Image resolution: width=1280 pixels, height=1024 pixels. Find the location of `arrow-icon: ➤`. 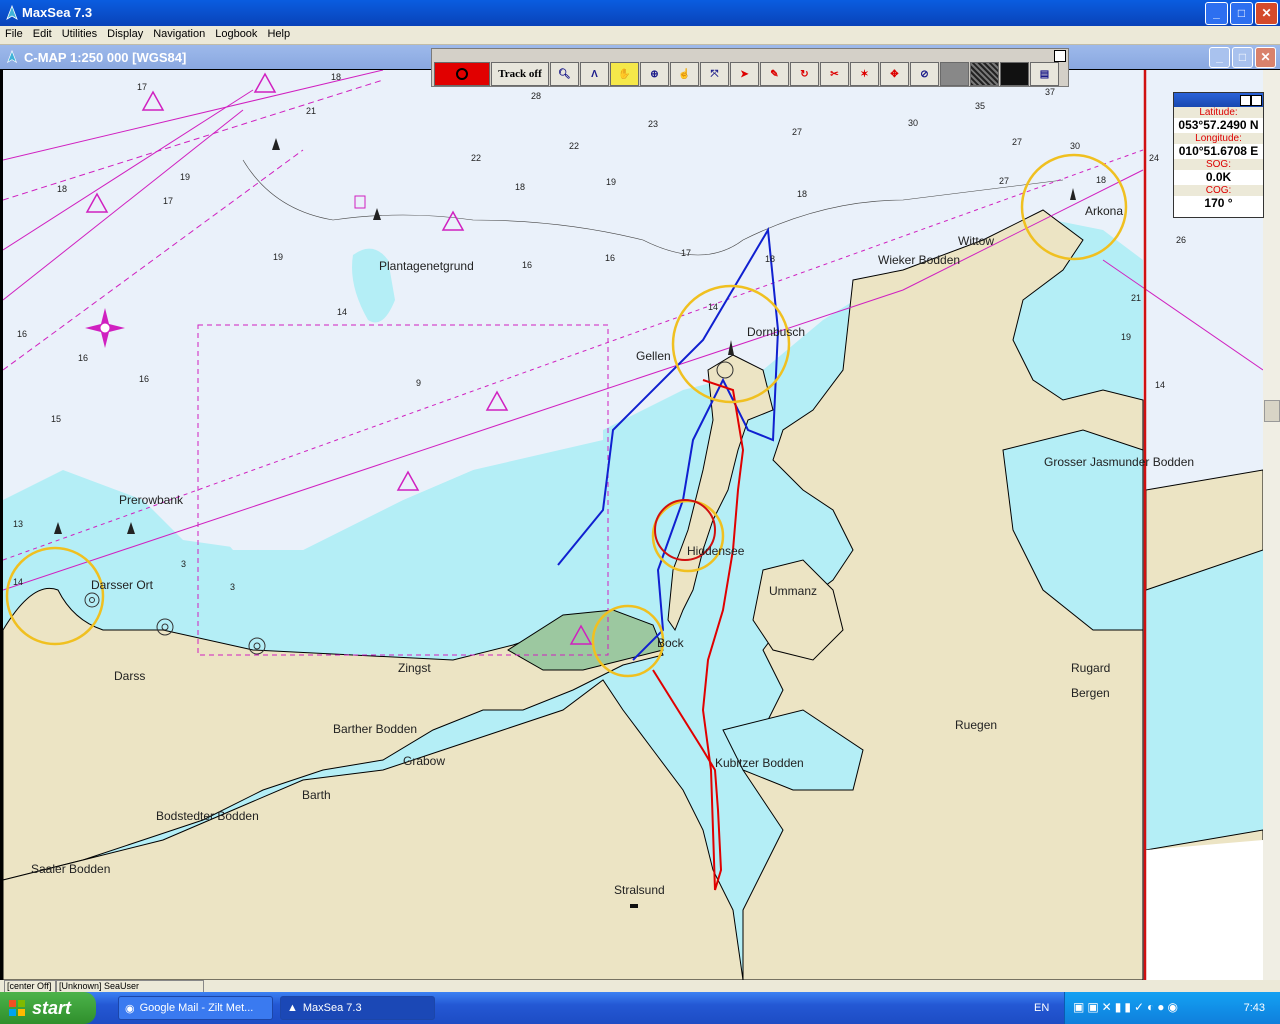

arrow-icon: ➤ is located at coordinates (744, 74).